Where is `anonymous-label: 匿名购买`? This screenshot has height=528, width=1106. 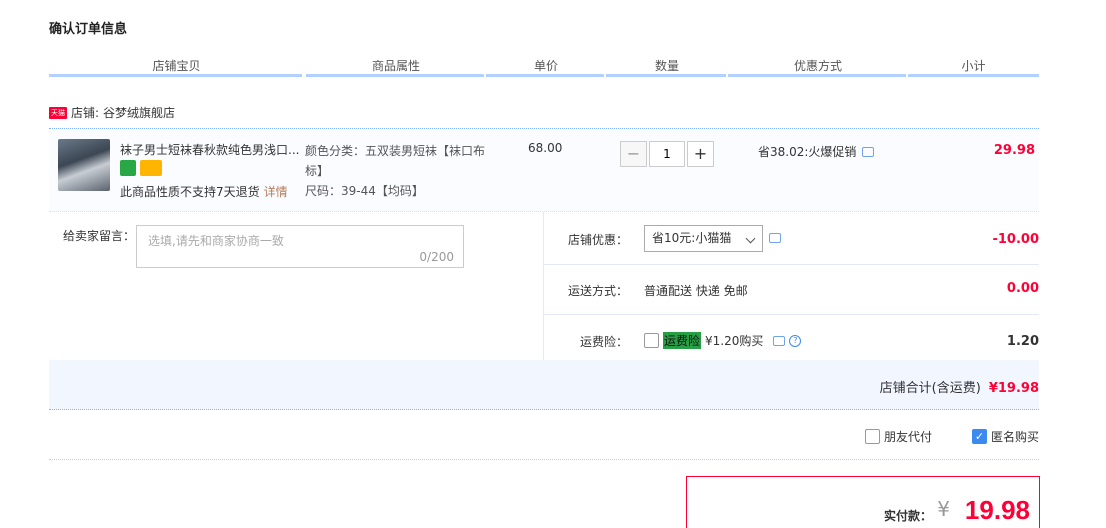
anonymous-label: 匿名购买 is located at coordinates (1014, 437).